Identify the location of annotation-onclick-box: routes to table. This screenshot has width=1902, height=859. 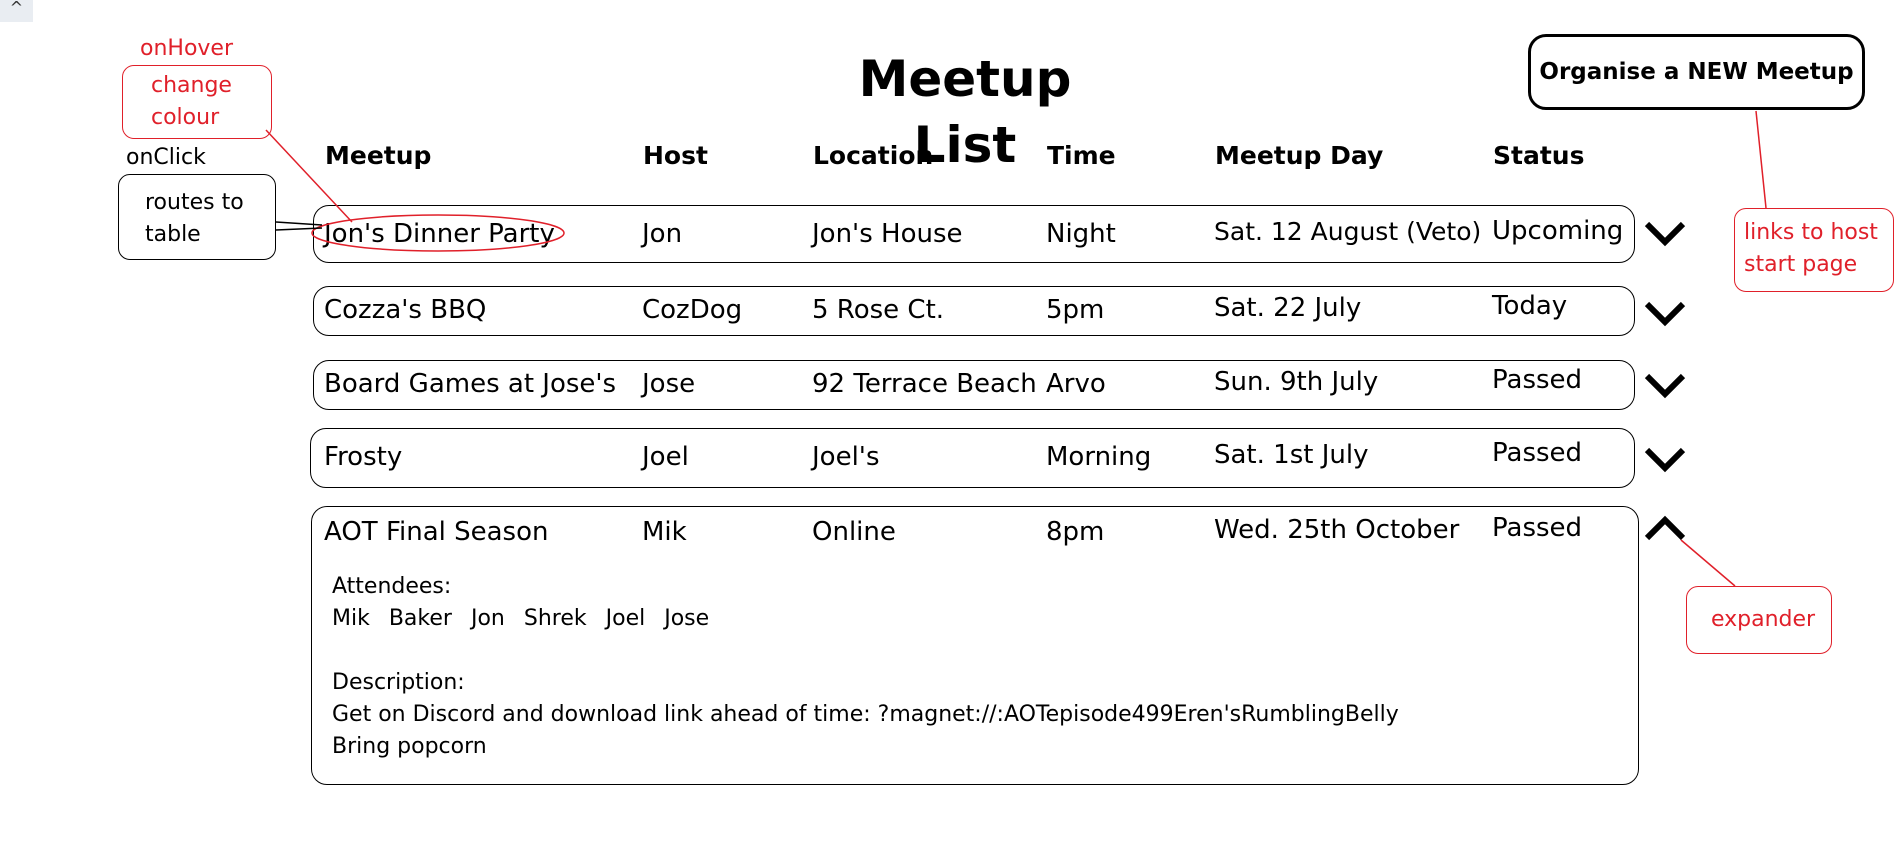
(197, 217).